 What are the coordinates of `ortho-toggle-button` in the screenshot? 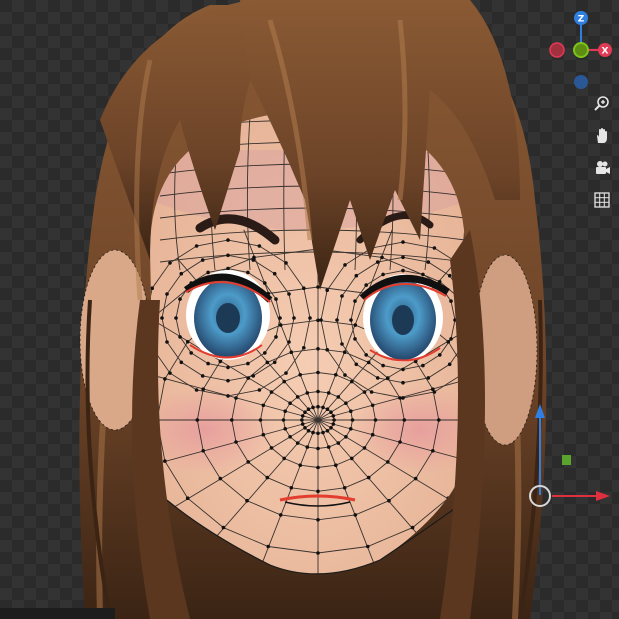 It's located at (602, 200).